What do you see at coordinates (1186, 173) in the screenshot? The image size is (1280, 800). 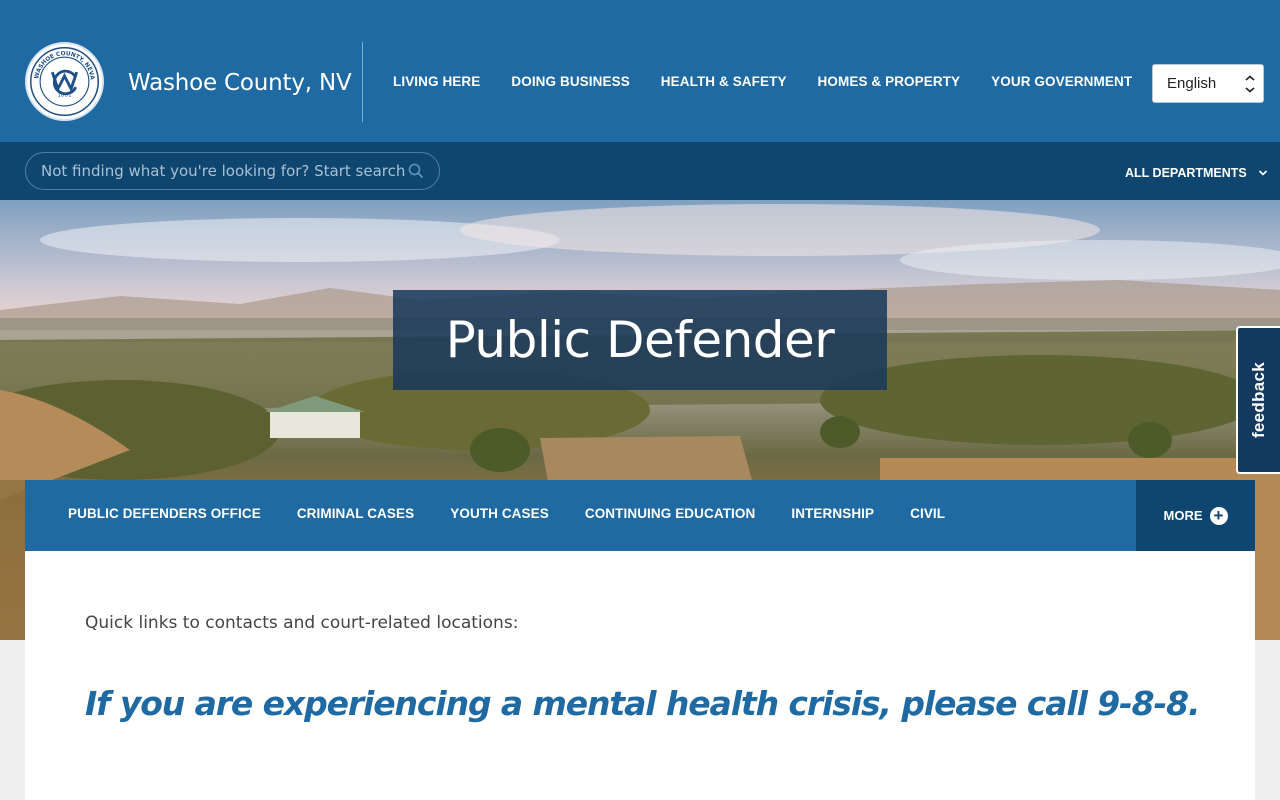 I see `all-departments-label: ALL DEPARTMENTS` at bounding box center [1186, 173].